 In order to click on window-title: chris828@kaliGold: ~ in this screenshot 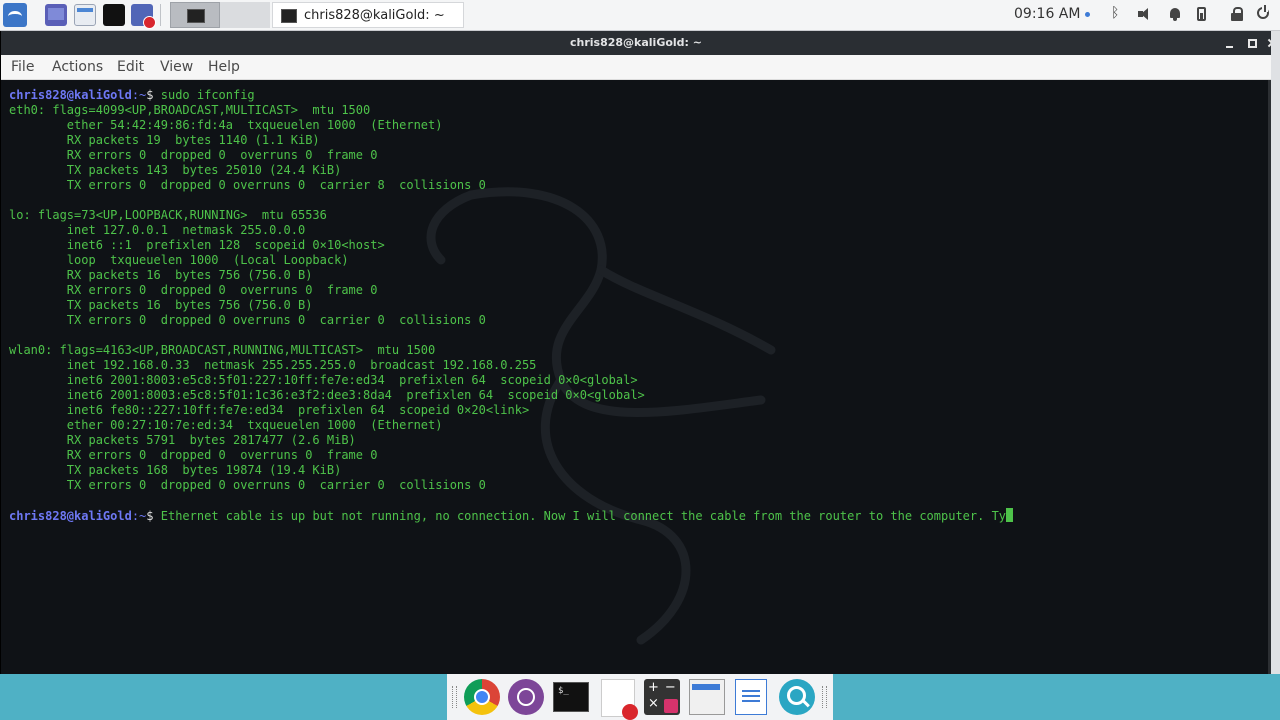, I will do `click(635, 42)`.